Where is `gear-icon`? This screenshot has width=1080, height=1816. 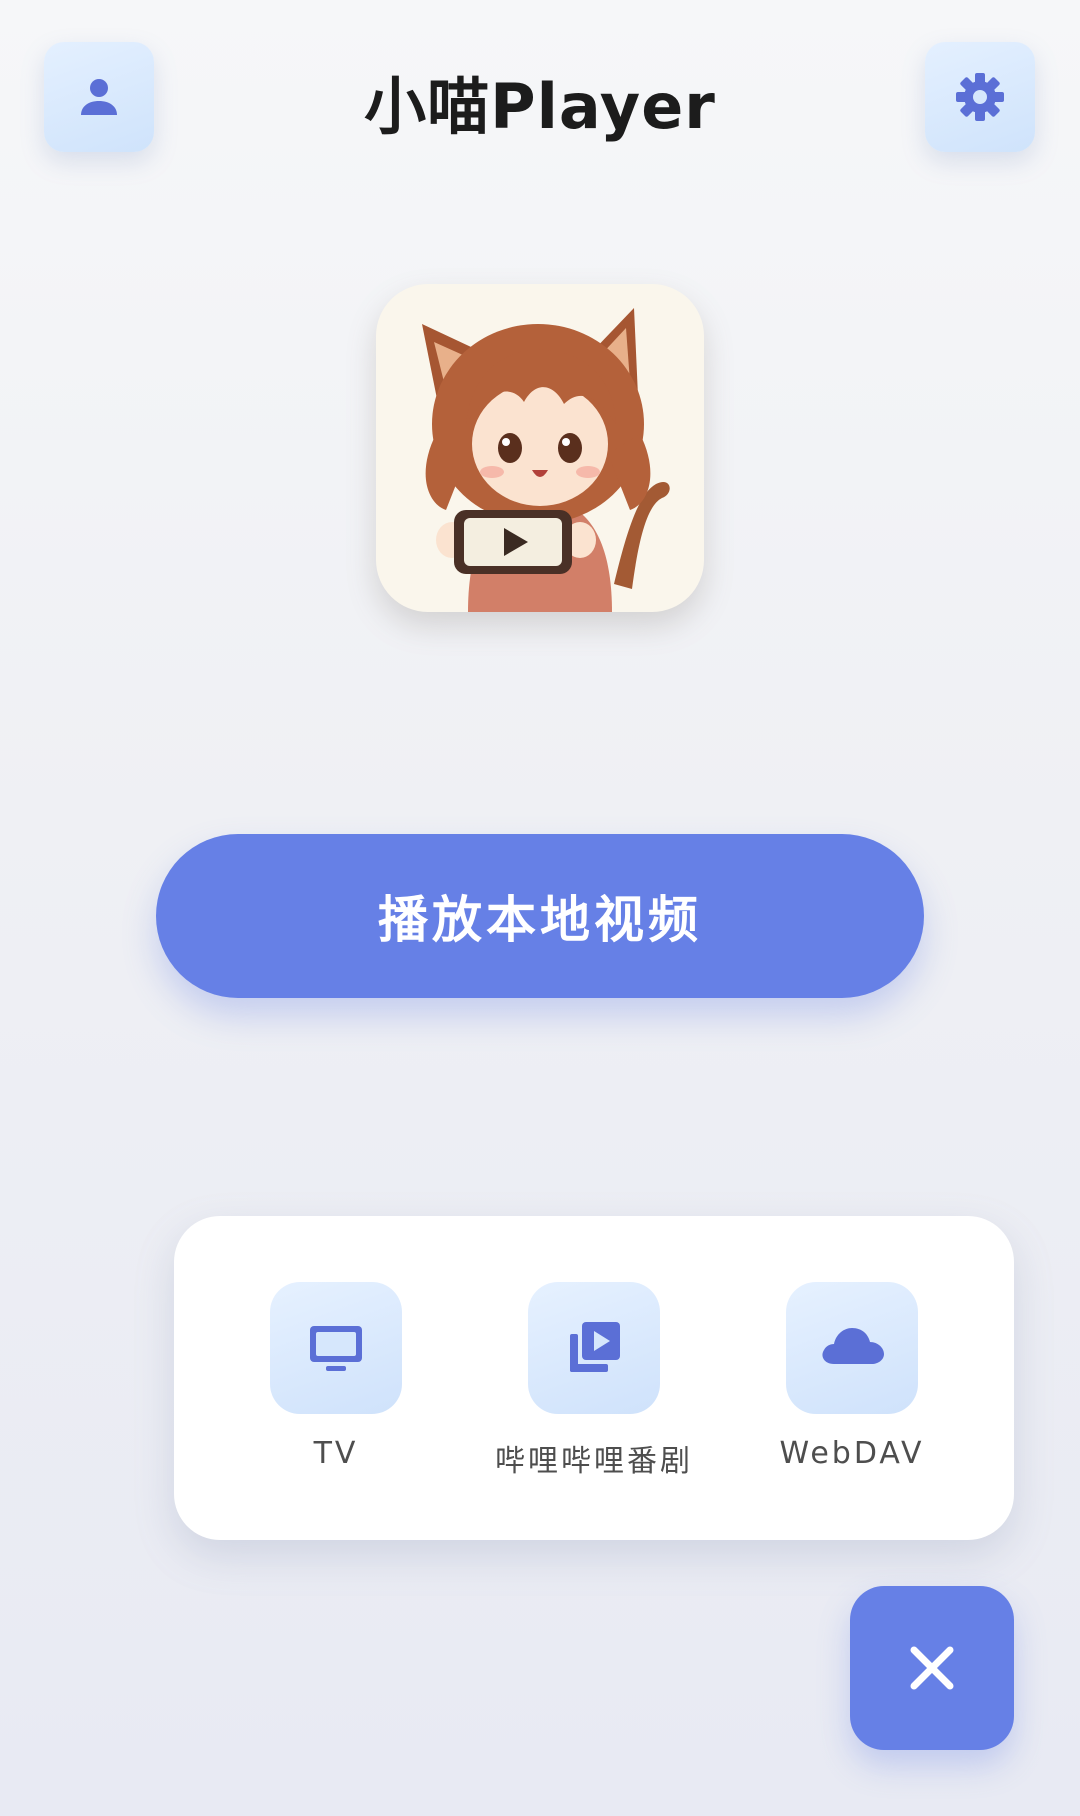 gear-icon is located at coordinates (980, 97).